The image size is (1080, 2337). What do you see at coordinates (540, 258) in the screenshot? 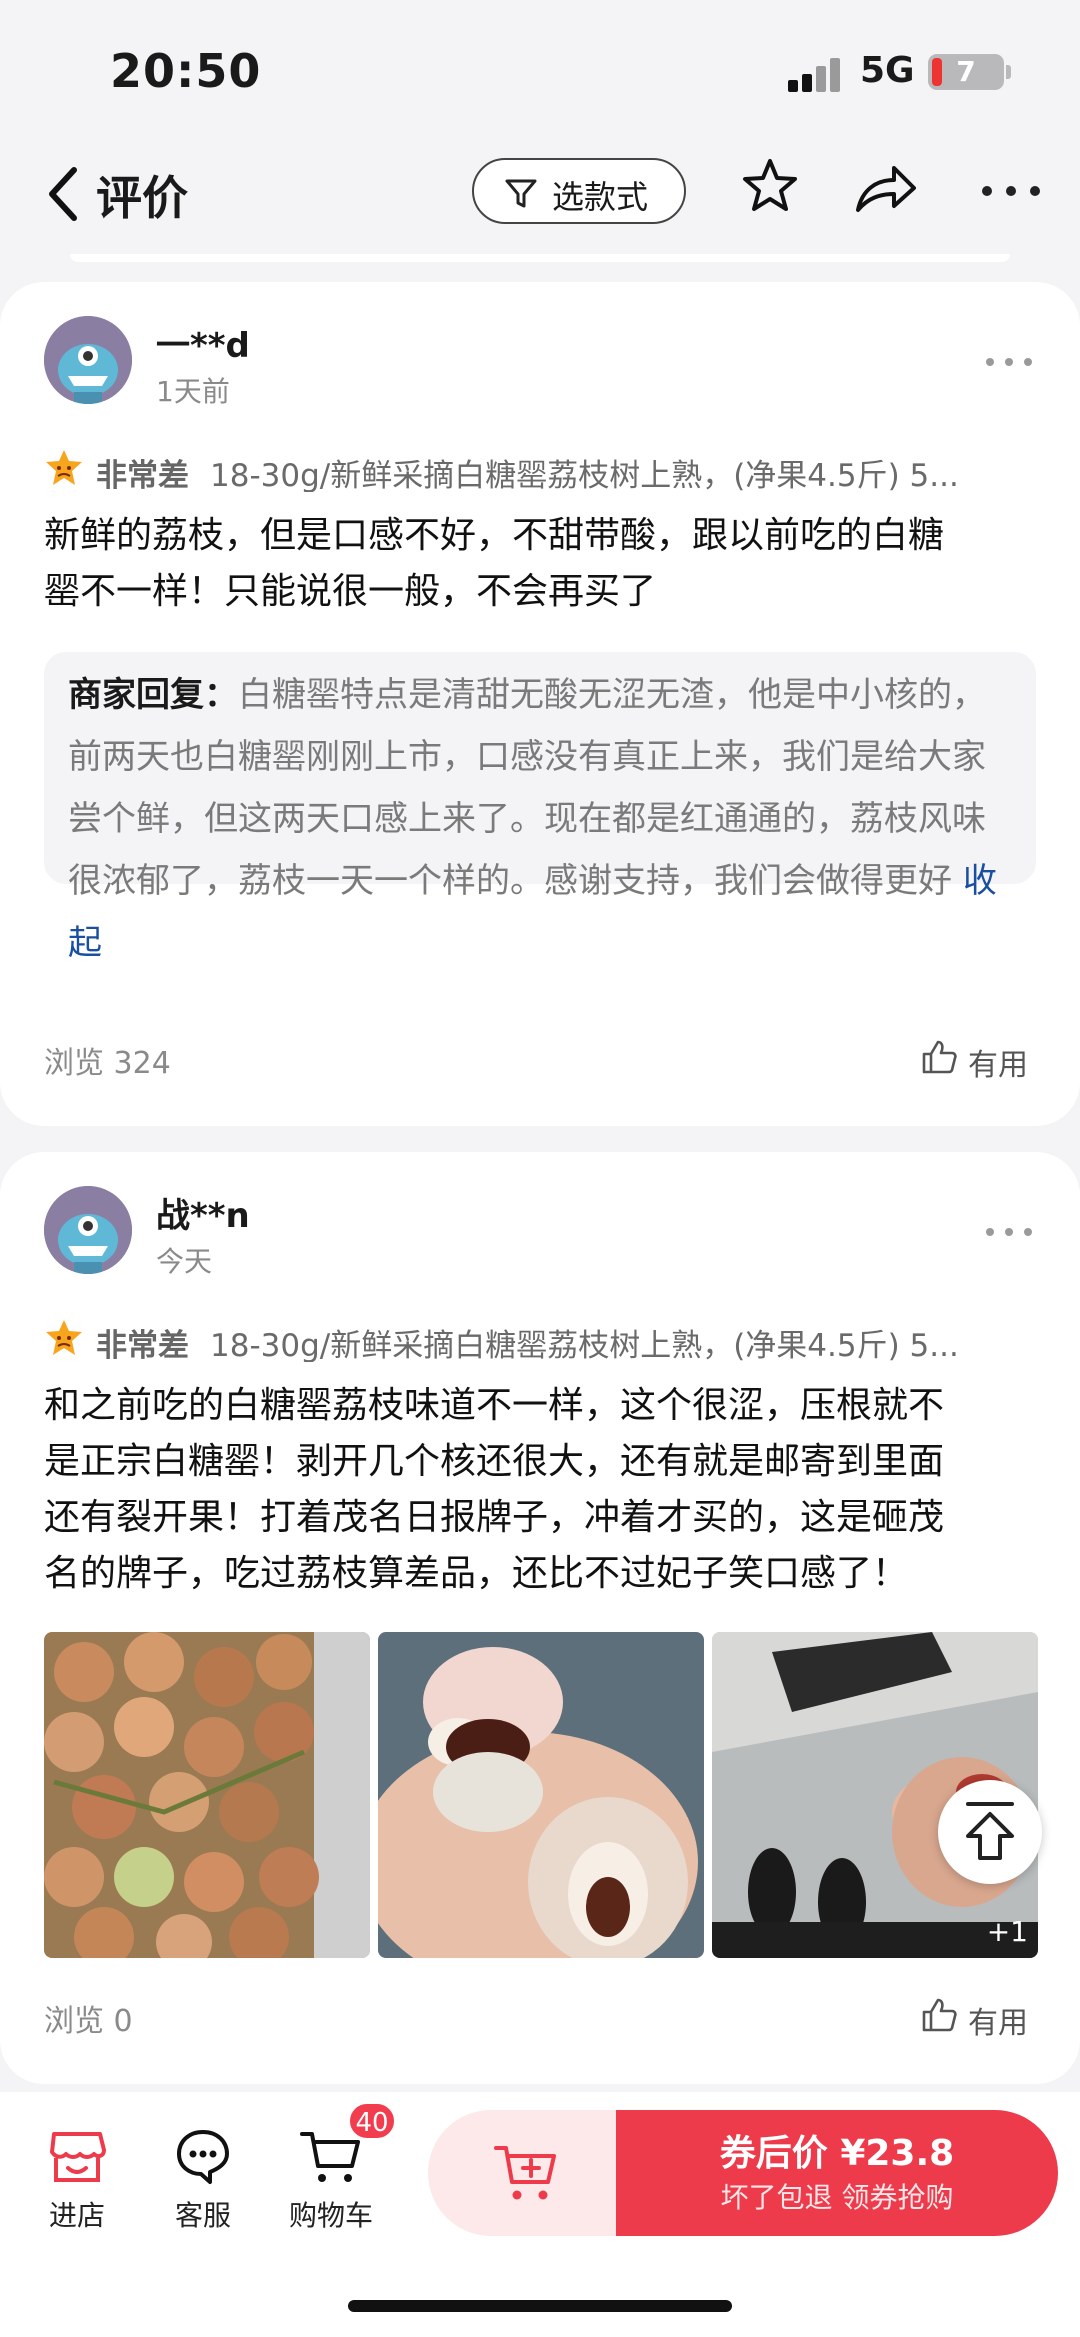
I see `previous-card-edge` at bounding box center [540, 258].